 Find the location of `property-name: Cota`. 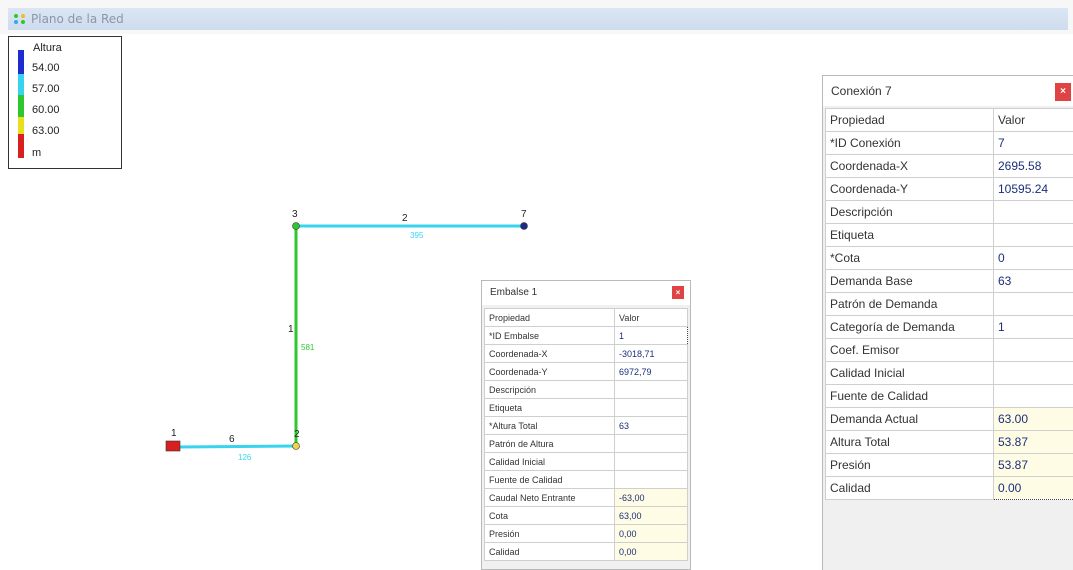

property-name: Cota is located at coordinates (549, 515).